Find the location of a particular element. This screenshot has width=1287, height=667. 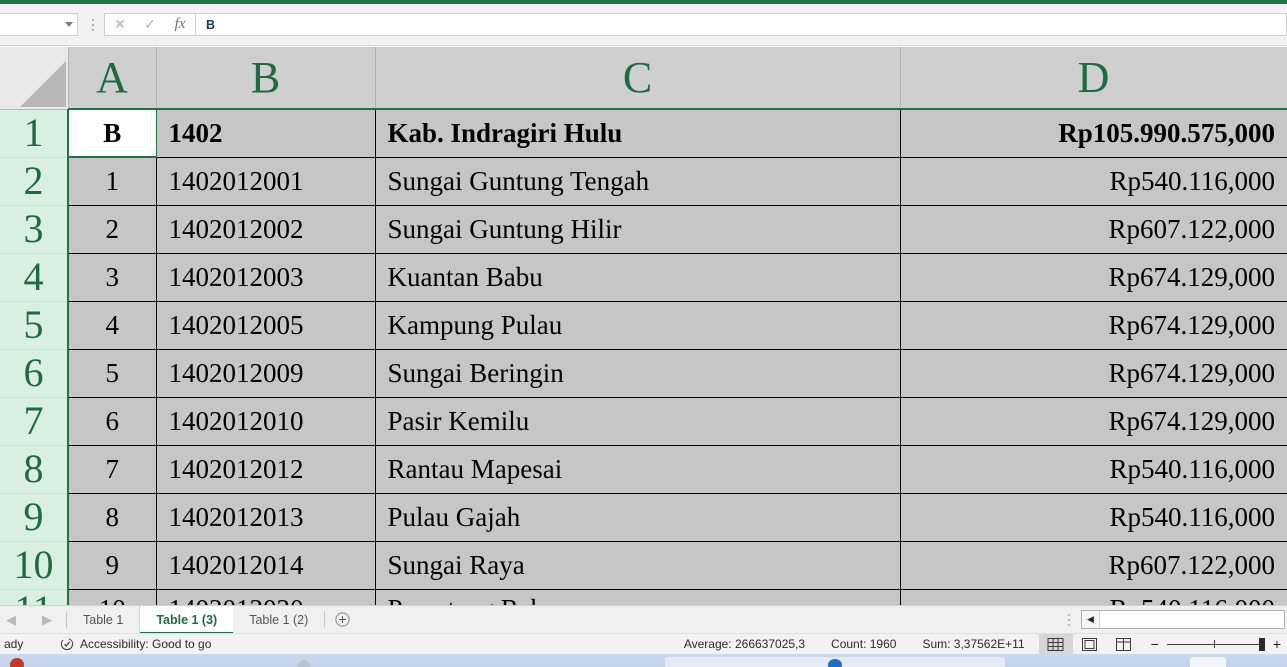

view-buttons is located at coordinates (1094, 644).